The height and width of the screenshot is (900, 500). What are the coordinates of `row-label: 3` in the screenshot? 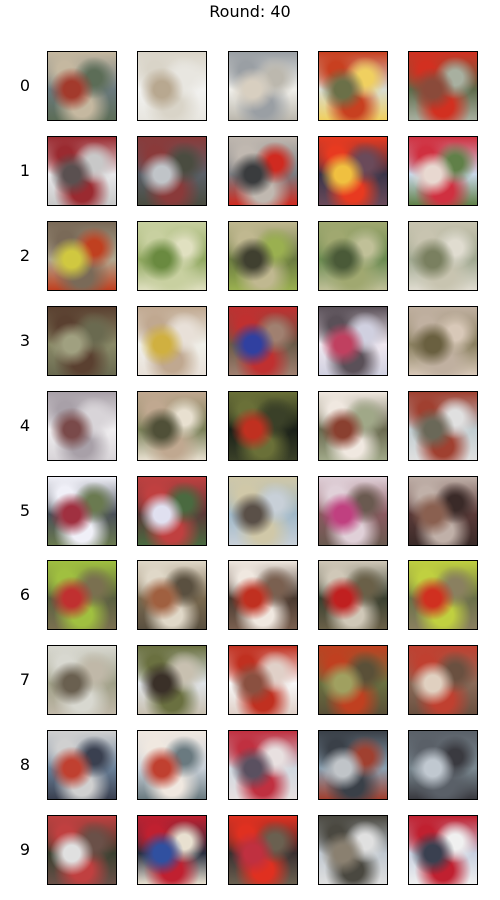 It's located at (25, 340).